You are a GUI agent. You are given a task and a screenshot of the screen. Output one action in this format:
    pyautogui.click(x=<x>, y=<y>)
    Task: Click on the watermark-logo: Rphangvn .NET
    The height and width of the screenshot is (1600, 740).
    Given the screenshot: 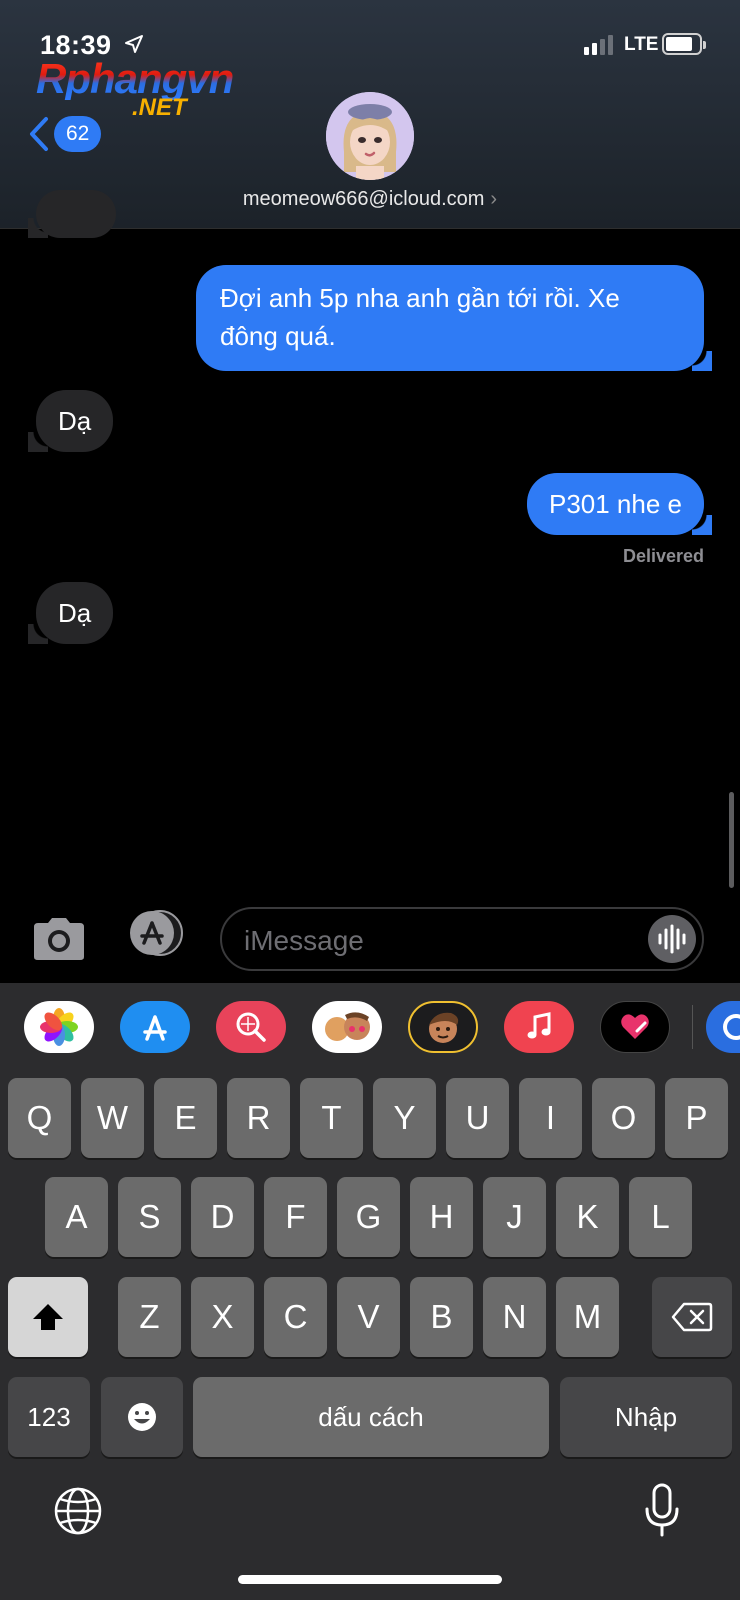 What is the action you would take?
    pyautogui.click(x=135, y=90)
    